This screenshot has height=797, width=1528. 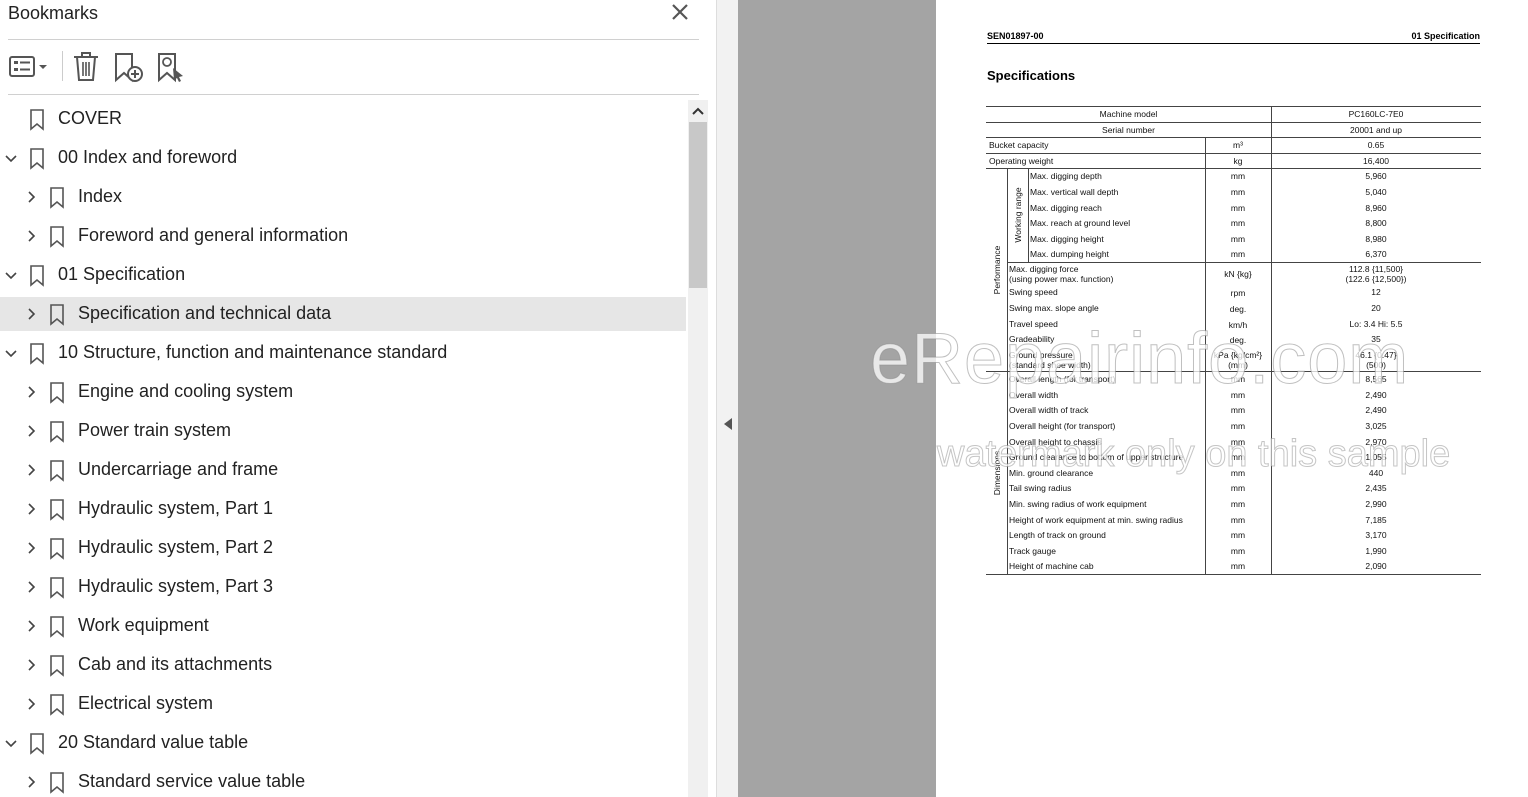 What do you see at coordinates (1445, 36) in the screenshot?
I see `document-section: 01 Specification` at bounding box center [1445, 36].